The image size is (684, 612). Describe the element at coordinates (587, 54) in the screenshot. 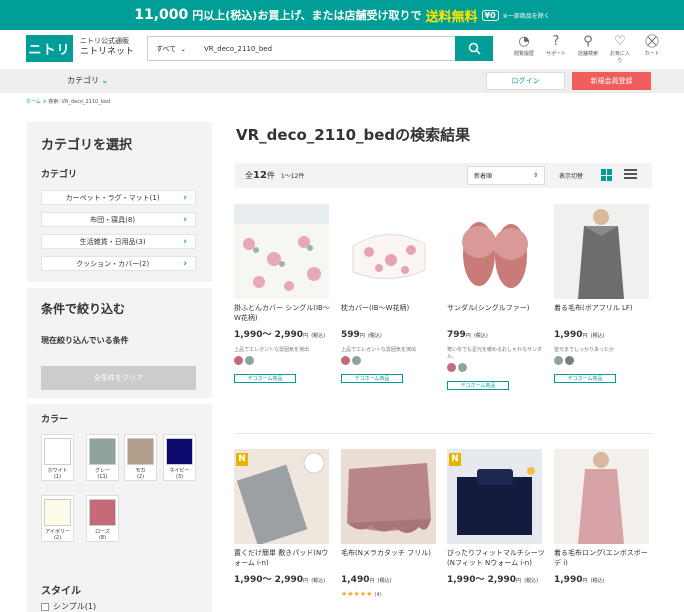

I see `header-icon-label: 店舗検索` at that location.